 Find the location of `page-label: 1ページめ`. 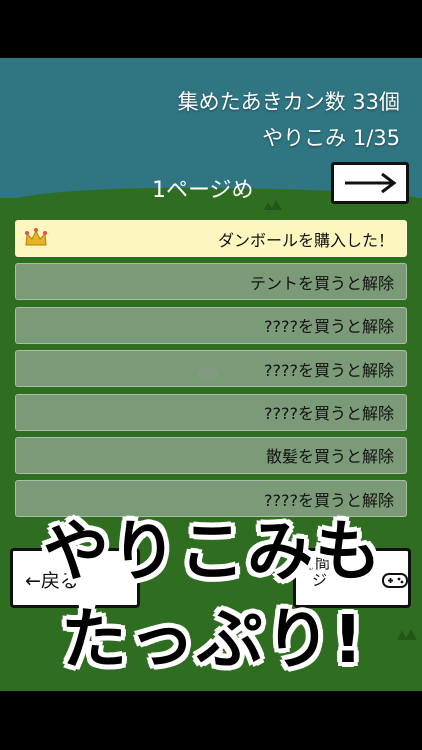

page-label: 1ページめ is located at coordinates (203, 190).